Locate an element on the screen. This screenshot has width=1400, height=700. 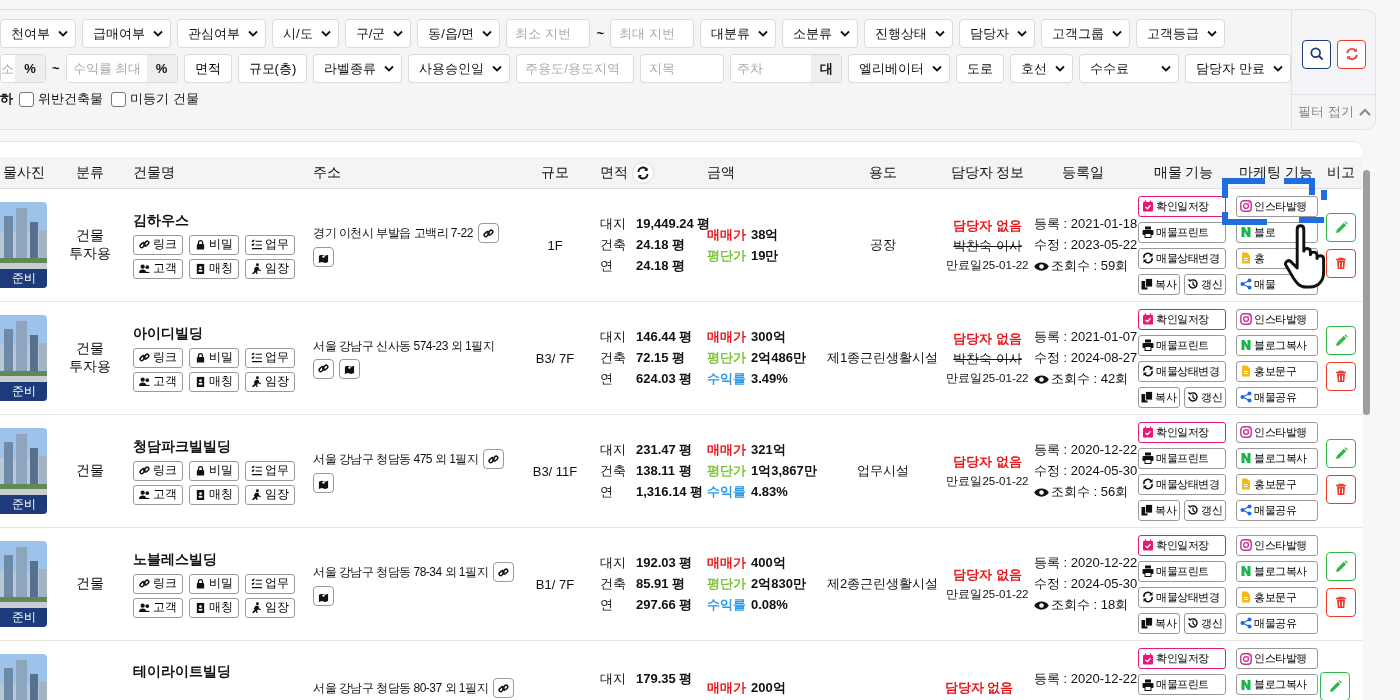
dropdown: 시/도 is located at coordinates (305, 33).